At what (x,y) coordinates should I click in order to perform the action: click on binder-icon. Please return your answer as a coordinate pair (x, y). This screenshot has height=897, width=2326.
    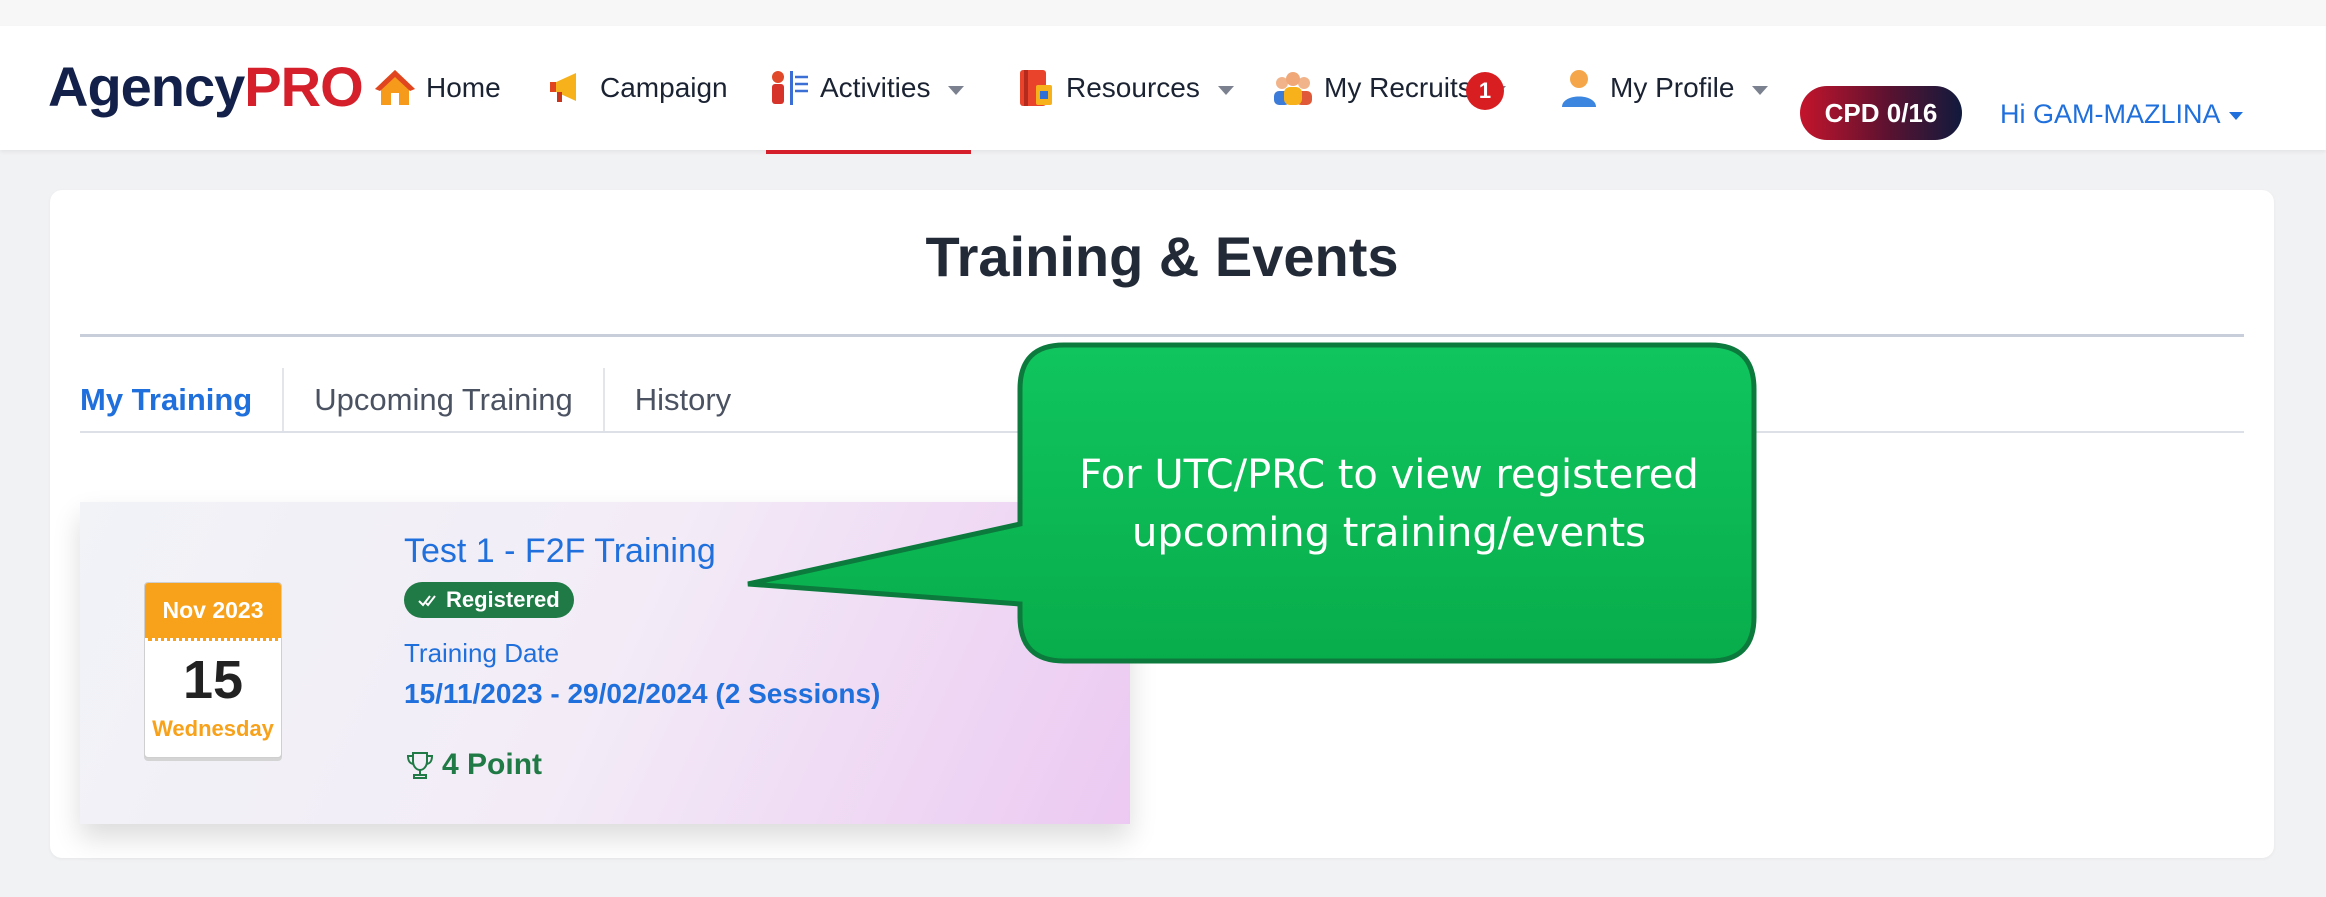
    Looking at the image, I should click on (1036, 88).